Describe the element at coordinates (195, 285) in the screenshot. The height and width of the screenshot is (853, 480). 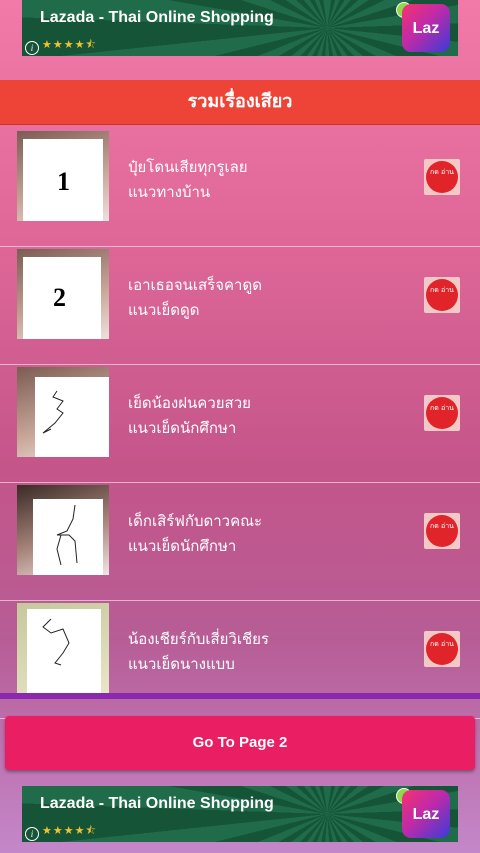
I see `story-title: เอาเธอจนเสร็จคาดูด` at that location.